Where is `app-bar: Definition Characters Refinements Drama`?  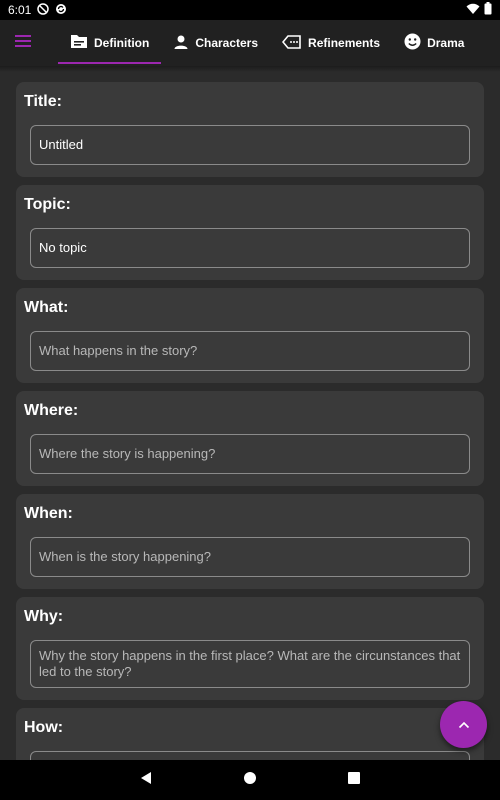
app-bar: Definition Characters Refinements Drama is located at coordinates (250, 43).